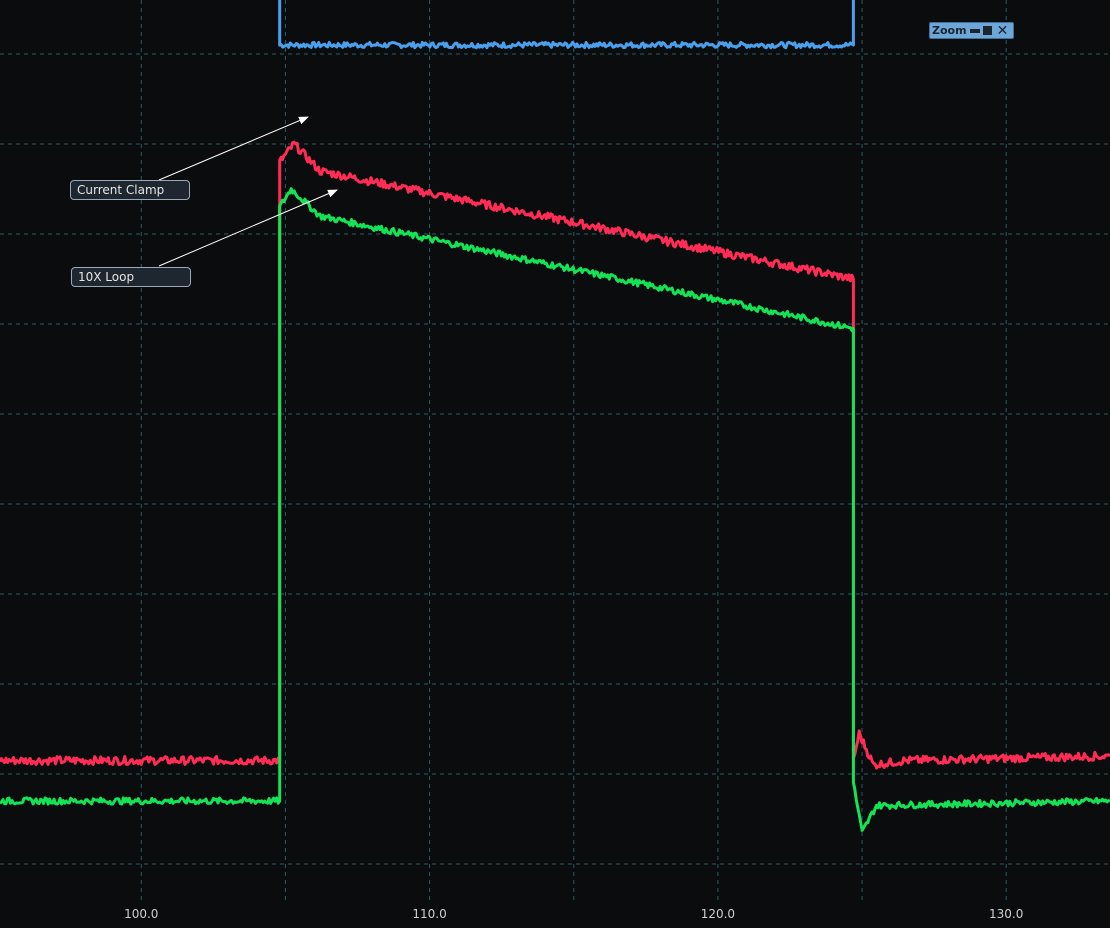 Image resolution: width=1110 pixels, height=928 pixels. What do you see at coordinates (1003, 31) in the screenshot?
I see `close-icon: ✕` at bounding box center [1003, 31].